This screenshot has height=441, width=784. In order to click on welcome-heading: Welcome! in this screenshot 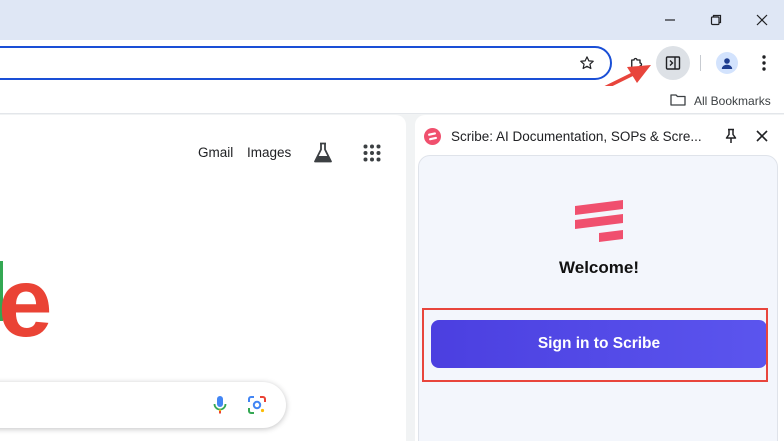, I will do `click(599, 267)`.